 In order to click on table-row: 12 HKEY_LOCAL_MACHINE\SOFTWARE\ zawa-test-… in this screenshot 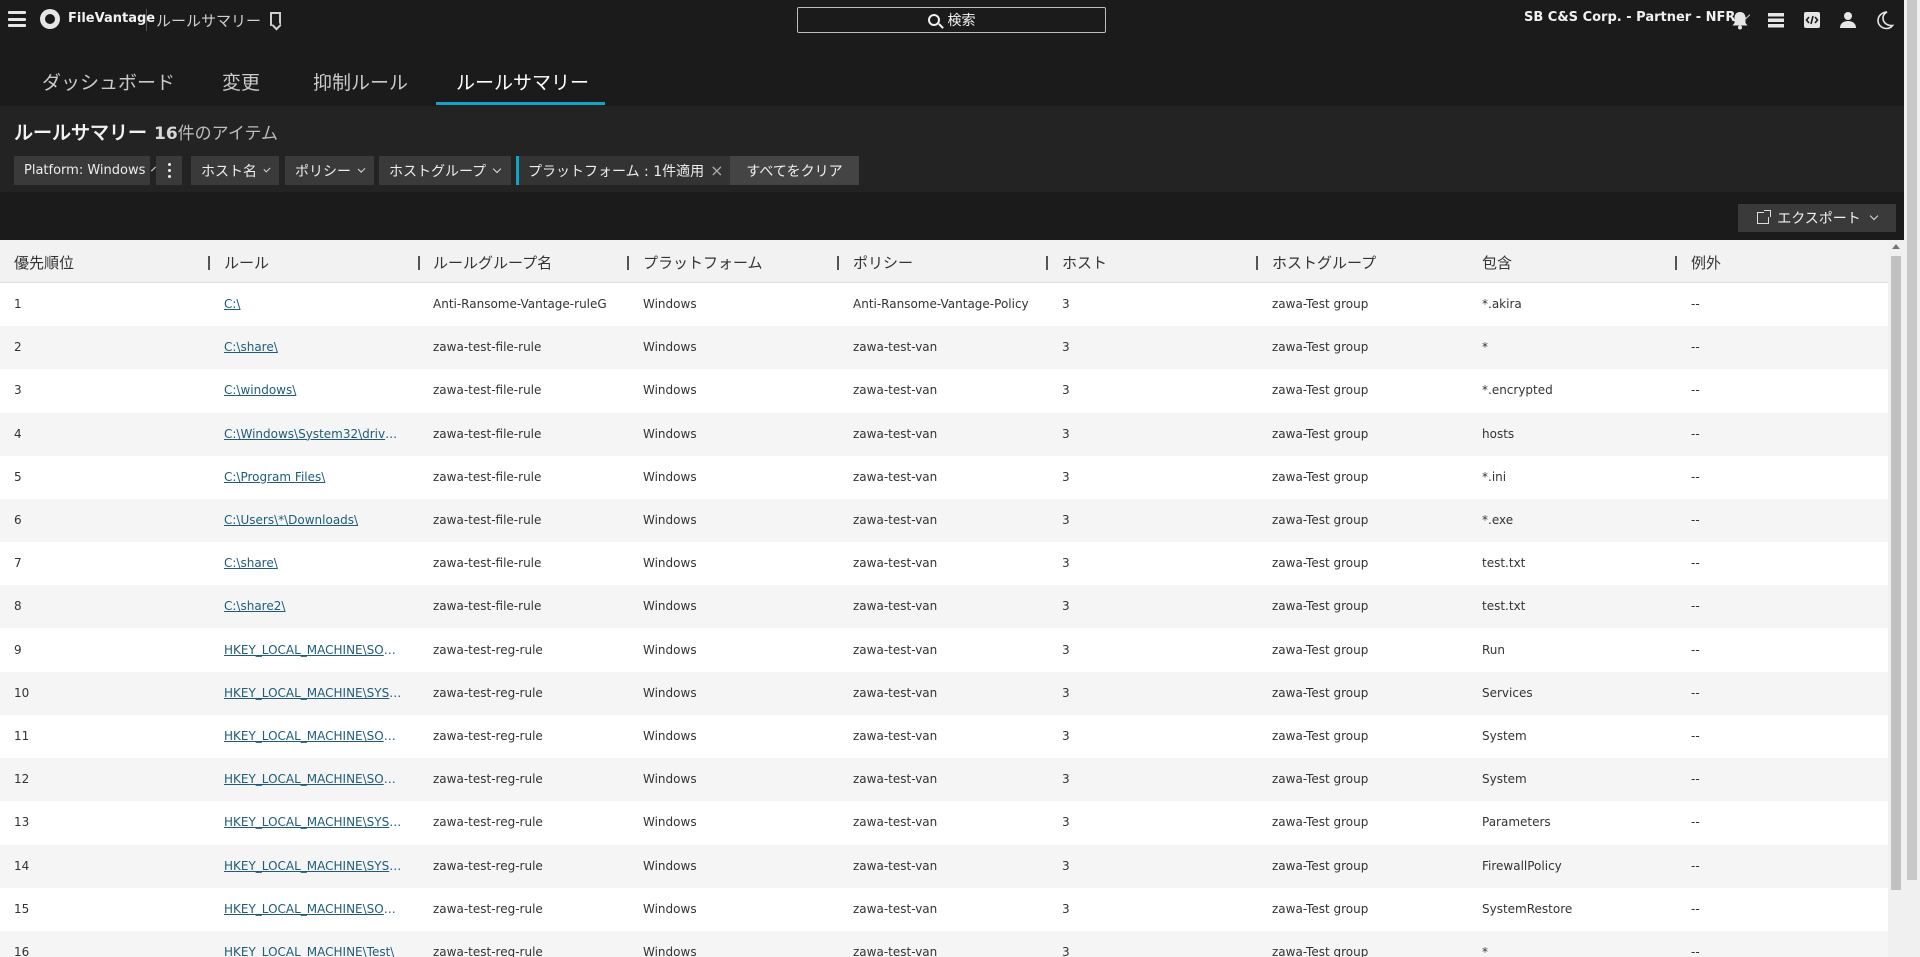, I will do `click(944, 780)`.